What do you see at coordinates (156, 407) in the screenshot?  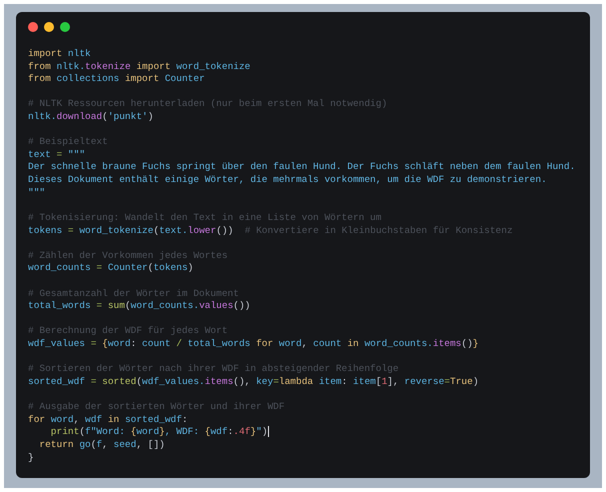 I see `code-line: # Ausgabe der sortierten Wörter und ihrer WDF` at bounding box center [156, 407].